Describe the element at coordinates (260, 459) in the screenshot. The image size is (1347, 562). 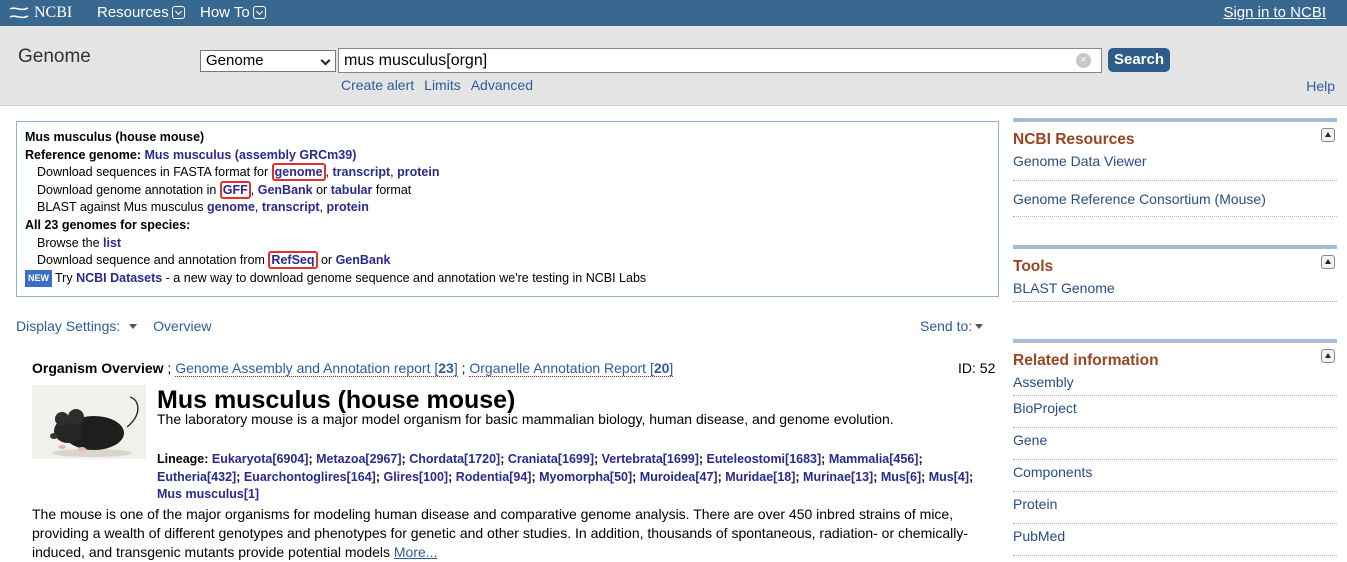
I see `lineage-link: Eukaryota[6904]` at that location.